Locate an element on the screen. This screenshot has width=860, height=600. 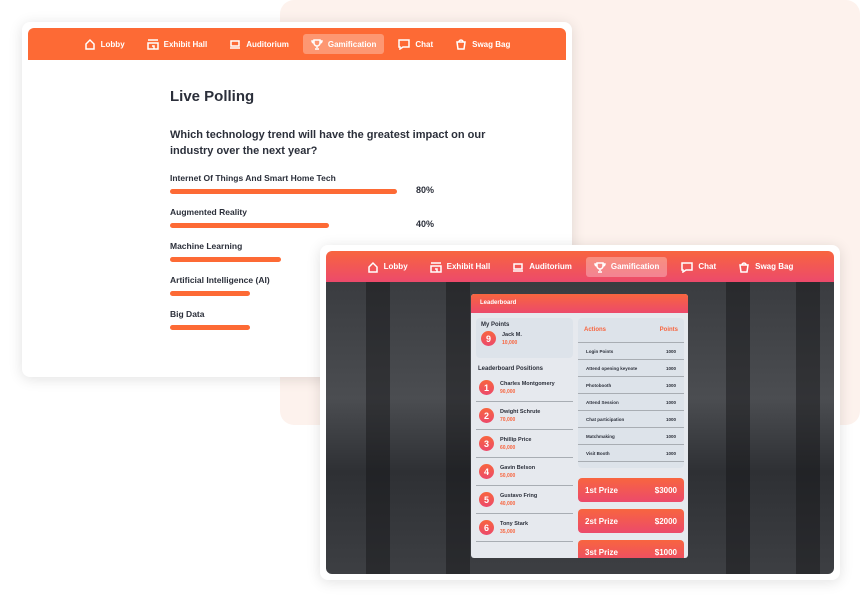
leaderboard-row: 3 Phillip Price 60,000 is located at coordinates (524, 444).